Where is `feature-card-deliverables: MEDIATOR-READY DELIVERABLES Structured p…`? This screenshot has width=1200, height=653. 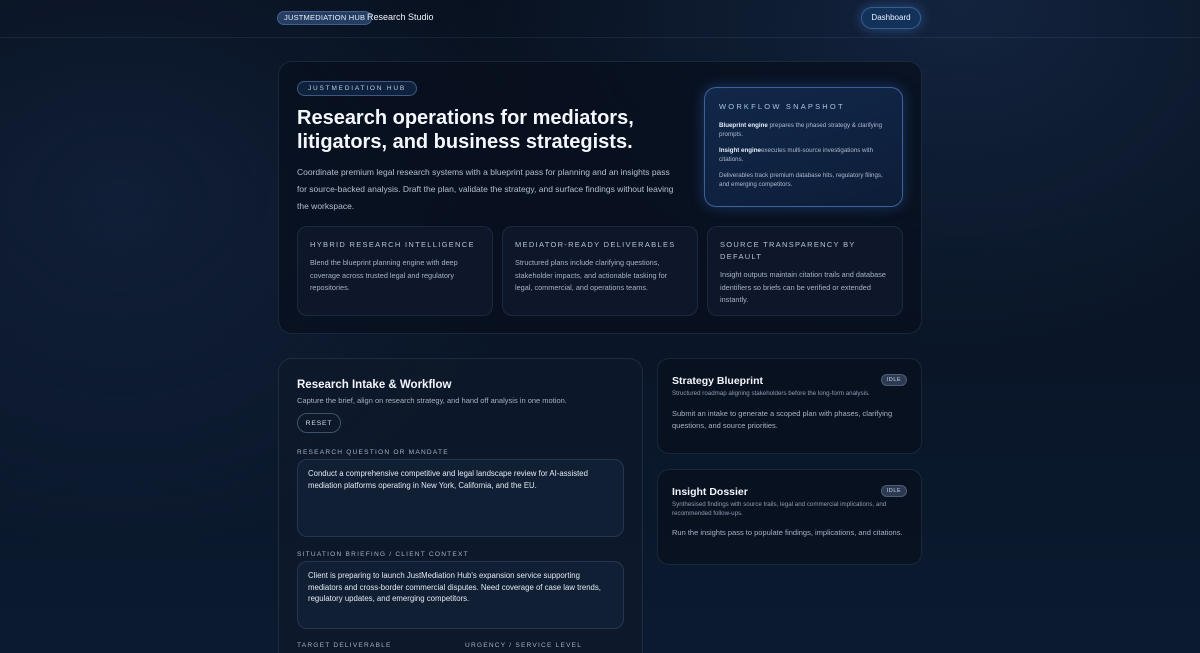 feature-card-deliverables: MEDIATOR-READY DELIVERABLES Structured p… is located at coordinates (600, 271).